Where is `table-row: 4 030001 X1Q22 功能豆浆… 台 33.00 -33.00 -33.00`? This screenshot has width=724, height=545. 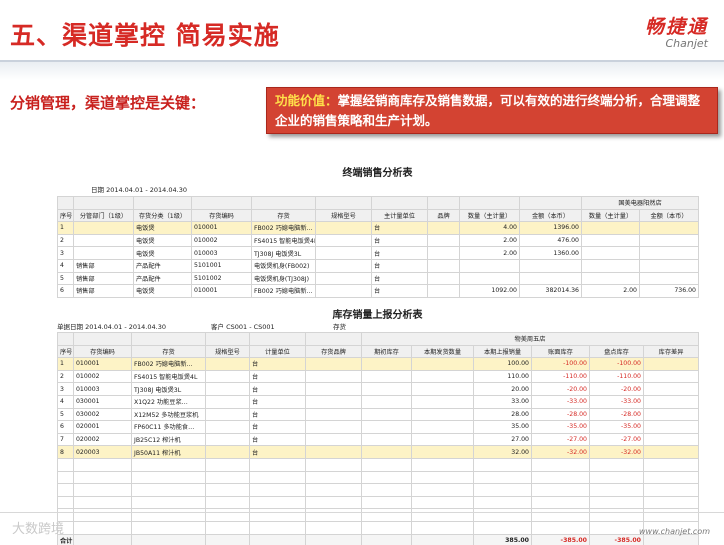
table-row: 4 030001 X1Q22 功能豆浆… 台 33.00 -33.00 -33.00 is located at coordinates (378, 401).